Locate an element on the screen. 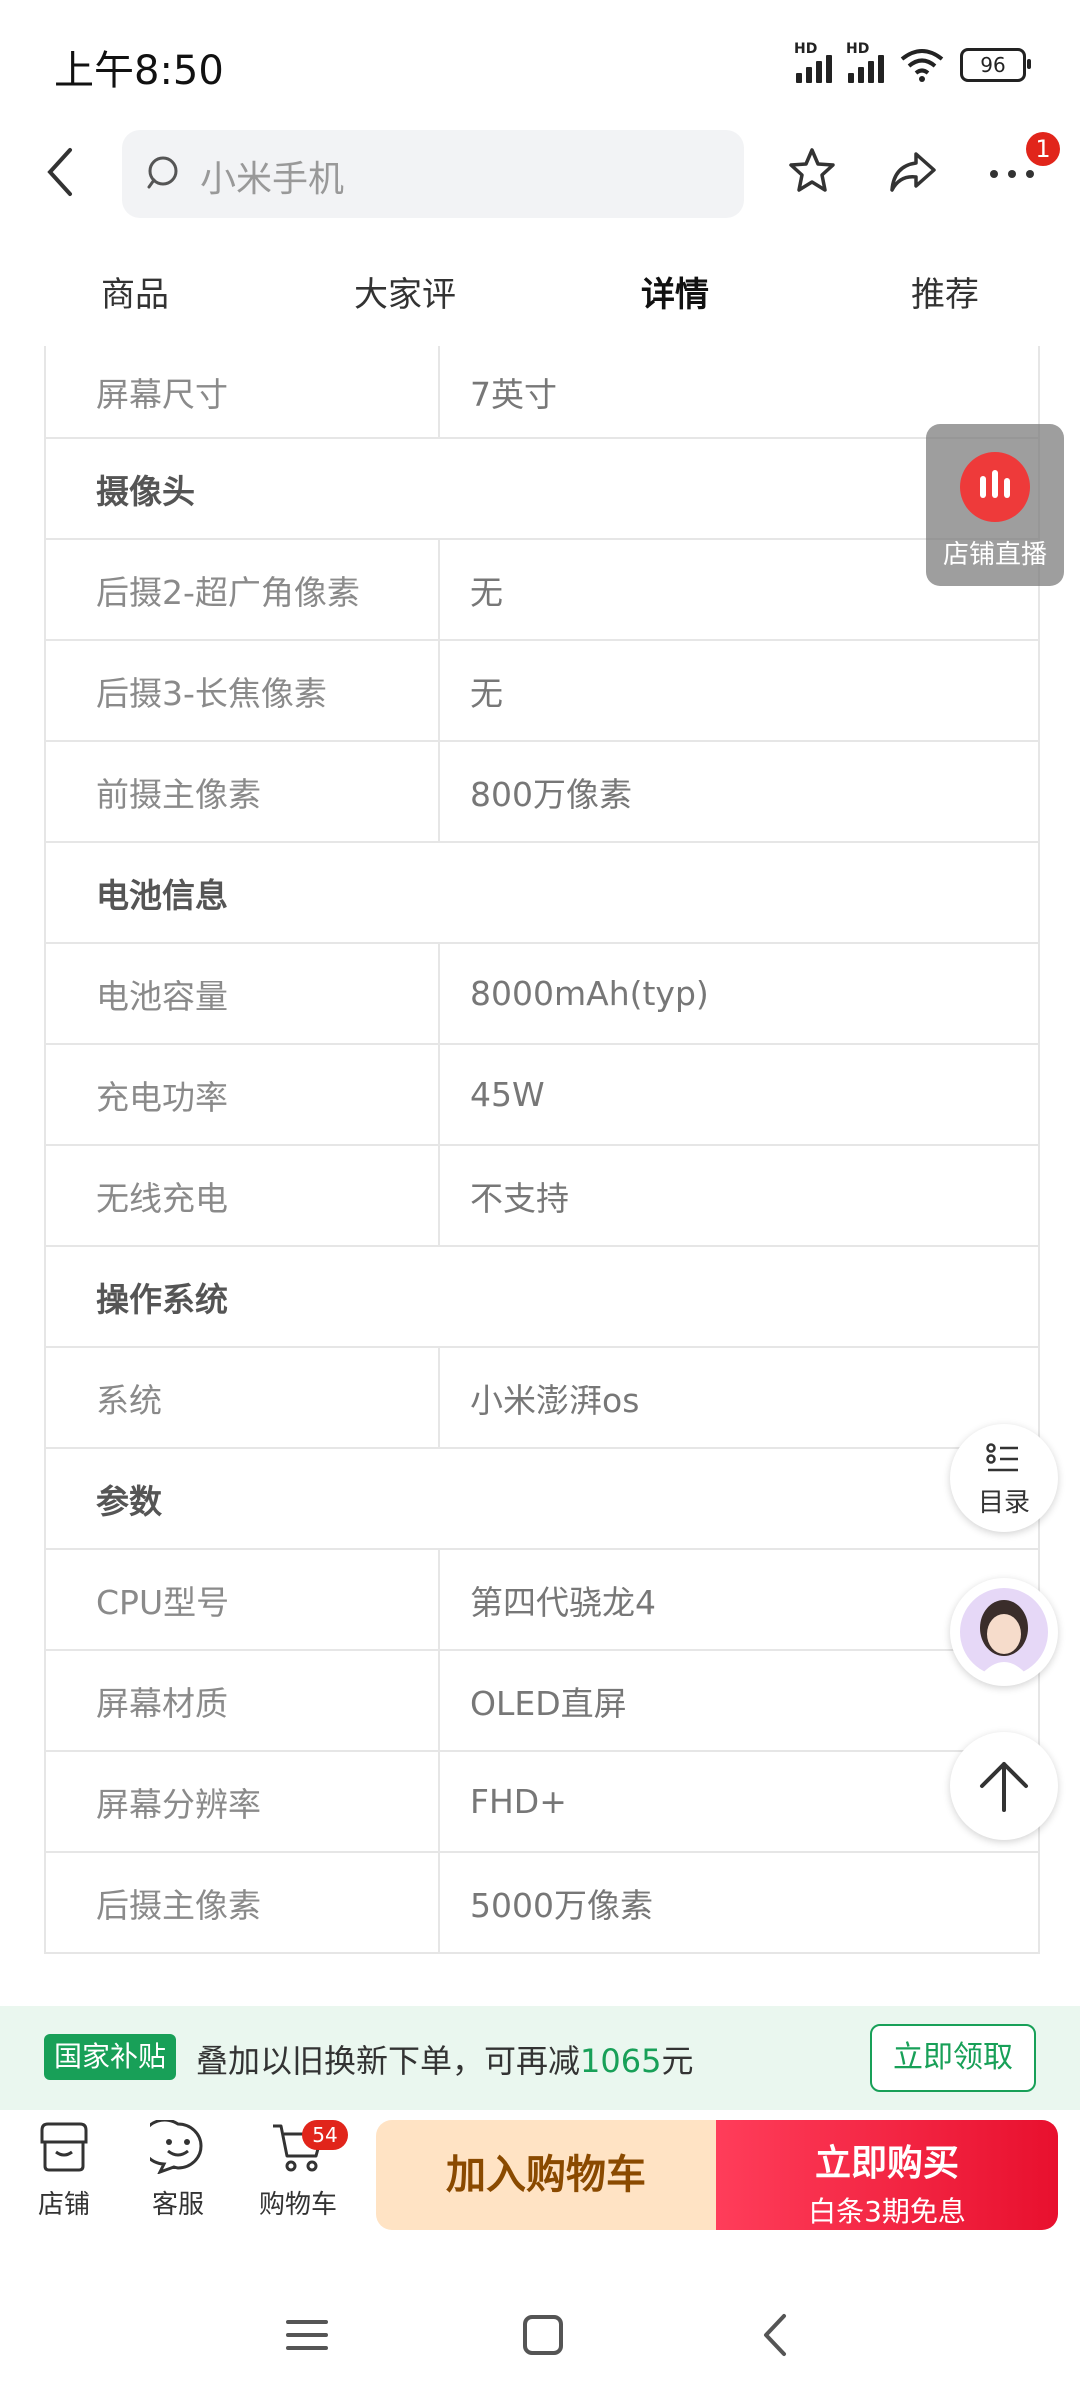 The height and width of the screenshot is (2400, 1080). spec-row: 后摄主像素 5000万像素 is located at coordinates (542, 1903).